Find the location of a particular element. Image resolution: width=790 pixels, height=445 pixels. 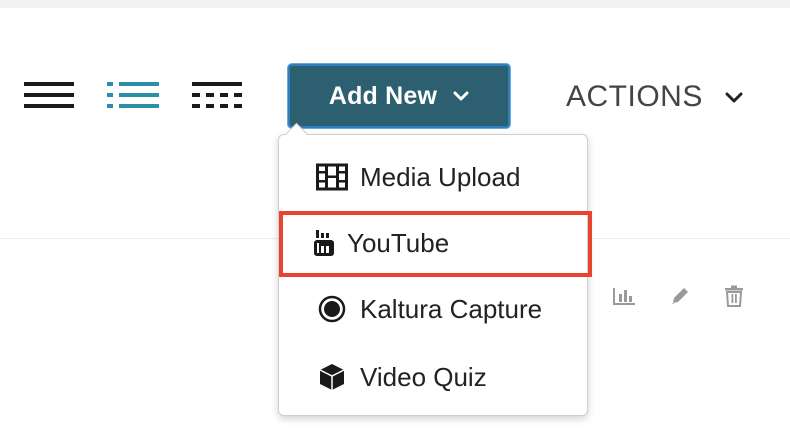

menu-item-media-upload: Media Upload is located at coordinates (433, 177).